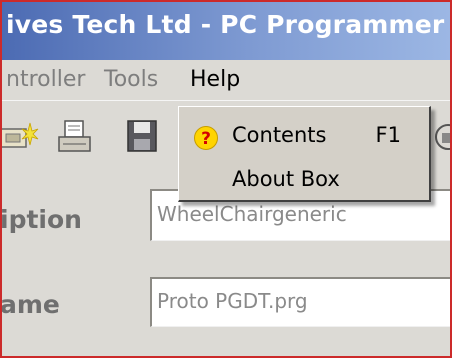  Describe the element at coordinates (225, 24) in the screenshot. I see `window-title: ives Tech Ltd - PC Programmer` at that location.